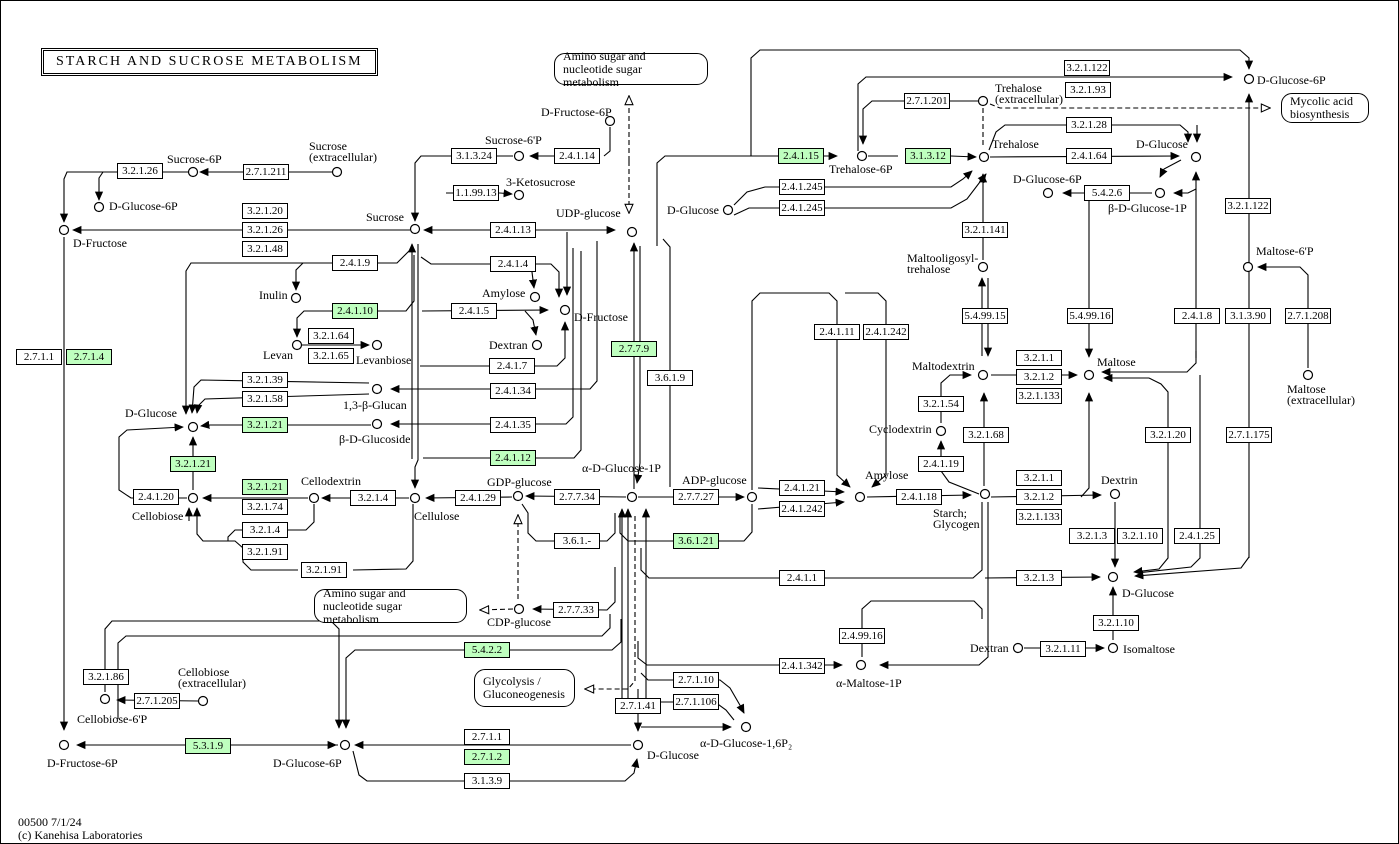 This screenshot has height=844, width=1399. What do you see at coordinates (513, 458) in the screenshot?
I see `enzyme-box-2.4.1.12: 2.4.1.12` at bounding box center [513, 458].